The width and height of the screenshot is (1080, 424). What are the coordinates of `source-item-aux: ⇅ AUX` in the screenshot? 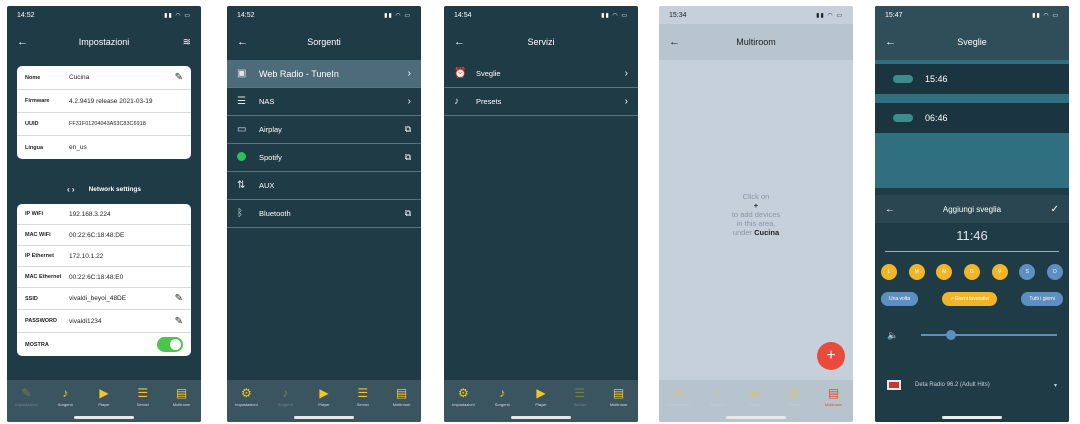 It's located at (324, 186).